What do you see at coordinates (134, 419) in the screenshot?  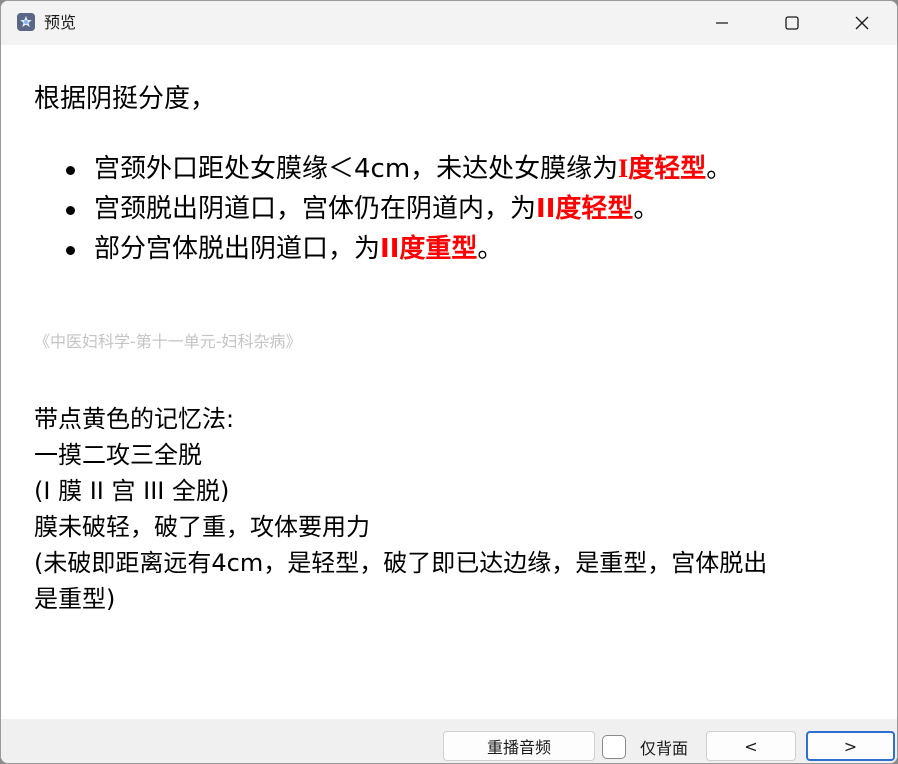 I see `memo-line: 带点黄色的记忆法:` at bounding box center [134, 419].